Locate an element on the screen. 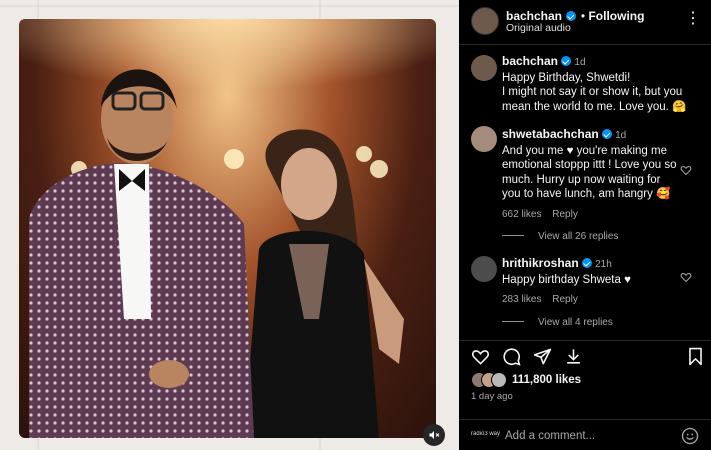 Image resolution: width=711 pixels, height=450 pixels. following-button: Following is located at coordinates (616, 16).